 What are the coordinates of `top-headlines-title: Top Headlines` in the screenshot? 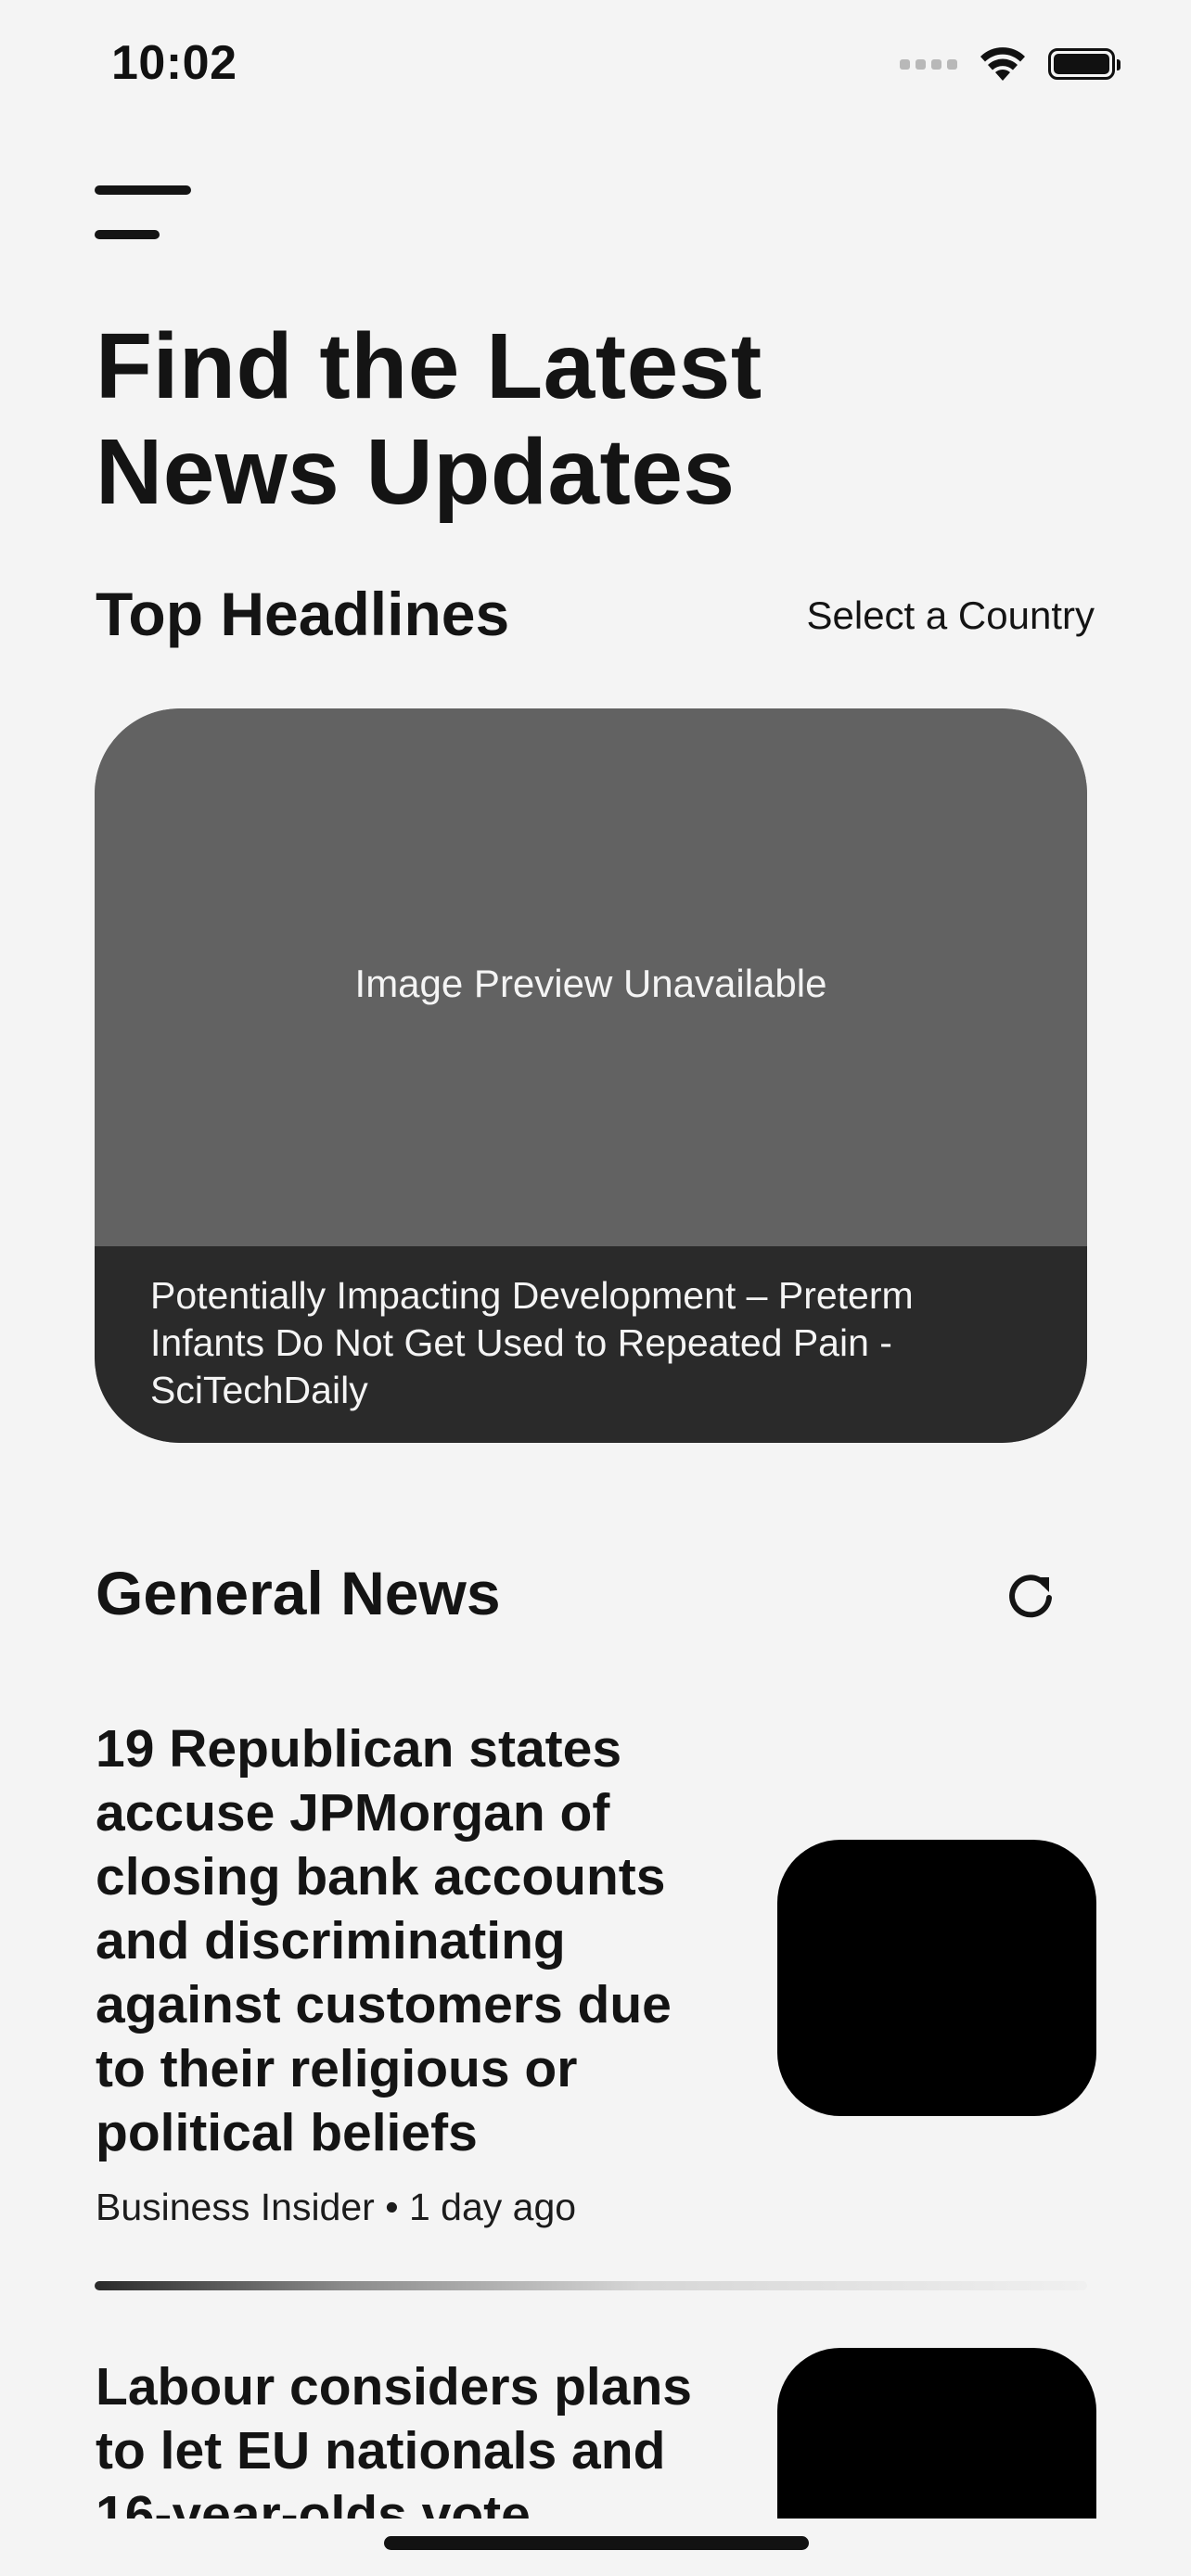 It's located at (303, 614).